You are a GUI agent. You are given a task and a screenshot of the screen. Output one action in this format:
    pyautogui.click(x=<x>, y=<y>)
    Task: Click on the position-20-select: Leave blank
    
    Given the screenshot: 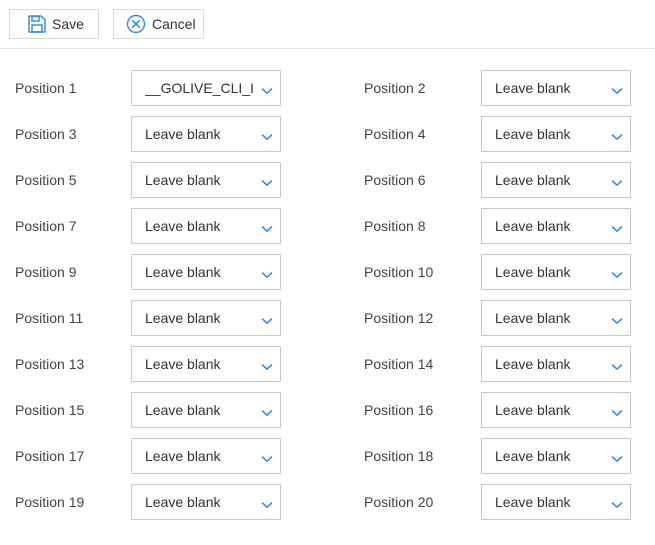 What is the action you would take?
    pyautogui.click(x=556, y=502)
    